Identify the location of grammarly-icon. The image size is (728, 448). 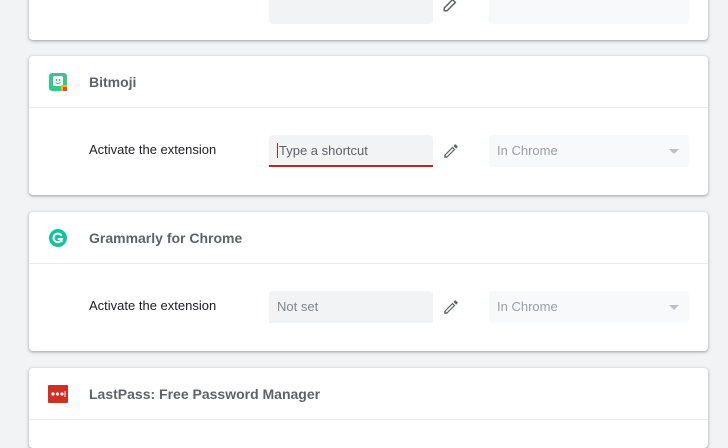
(58, 238).